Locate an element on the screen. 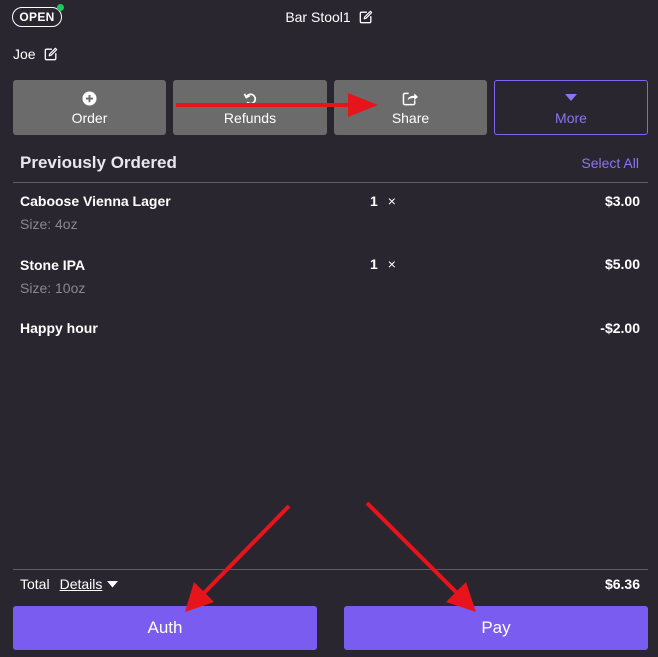  item-size: Size: 10oz is located at coordinates (53, 288).